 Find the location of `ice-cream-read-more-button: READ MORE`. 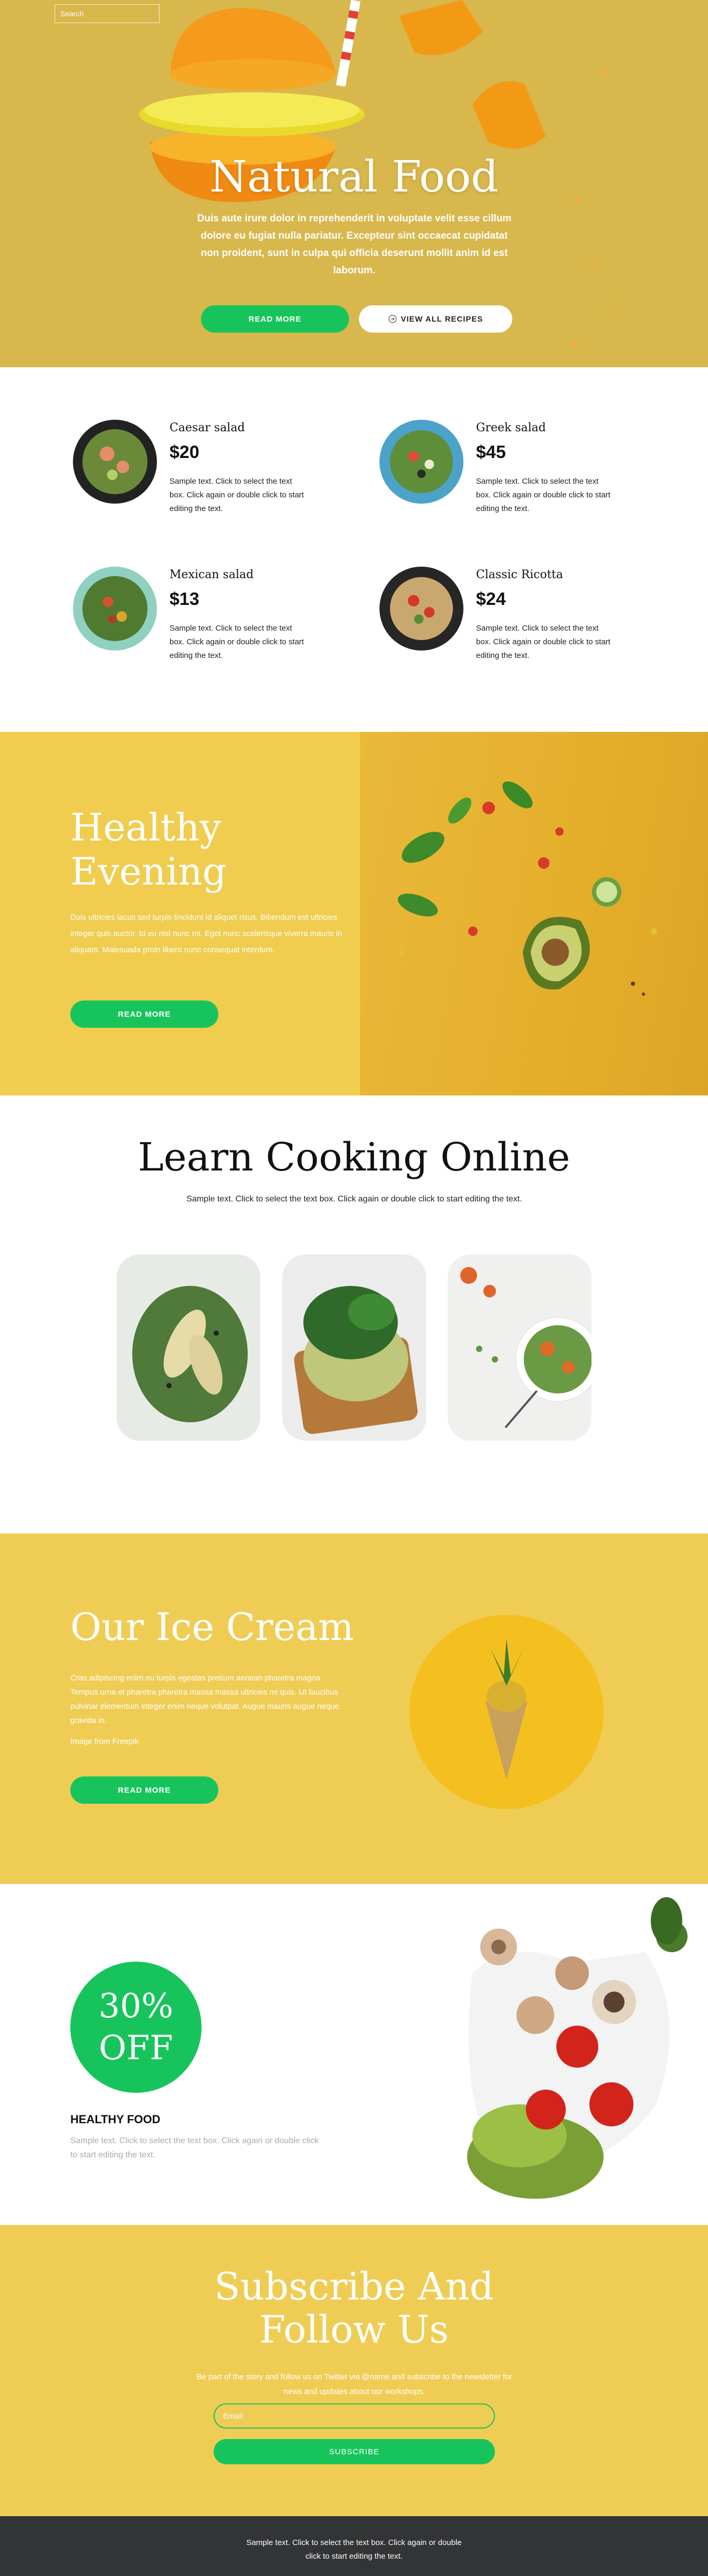

ice-cream-read-more-button: READ MORE is located at coordinates (144, 1790).